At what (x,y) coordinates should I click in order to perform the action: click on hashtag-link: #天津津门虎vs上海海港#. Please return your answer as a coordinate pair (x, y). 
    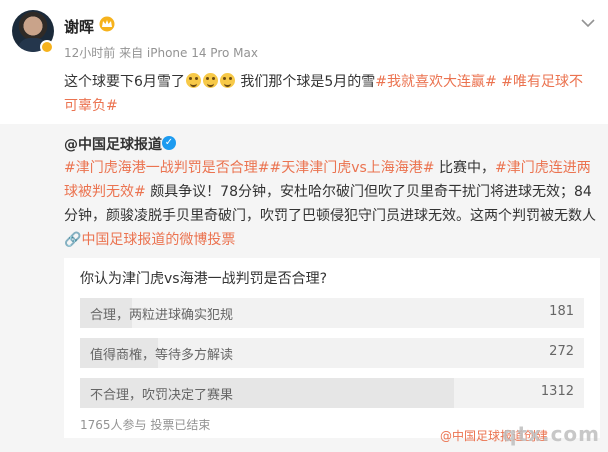
    Looking at the image, I should click on (351, 168).